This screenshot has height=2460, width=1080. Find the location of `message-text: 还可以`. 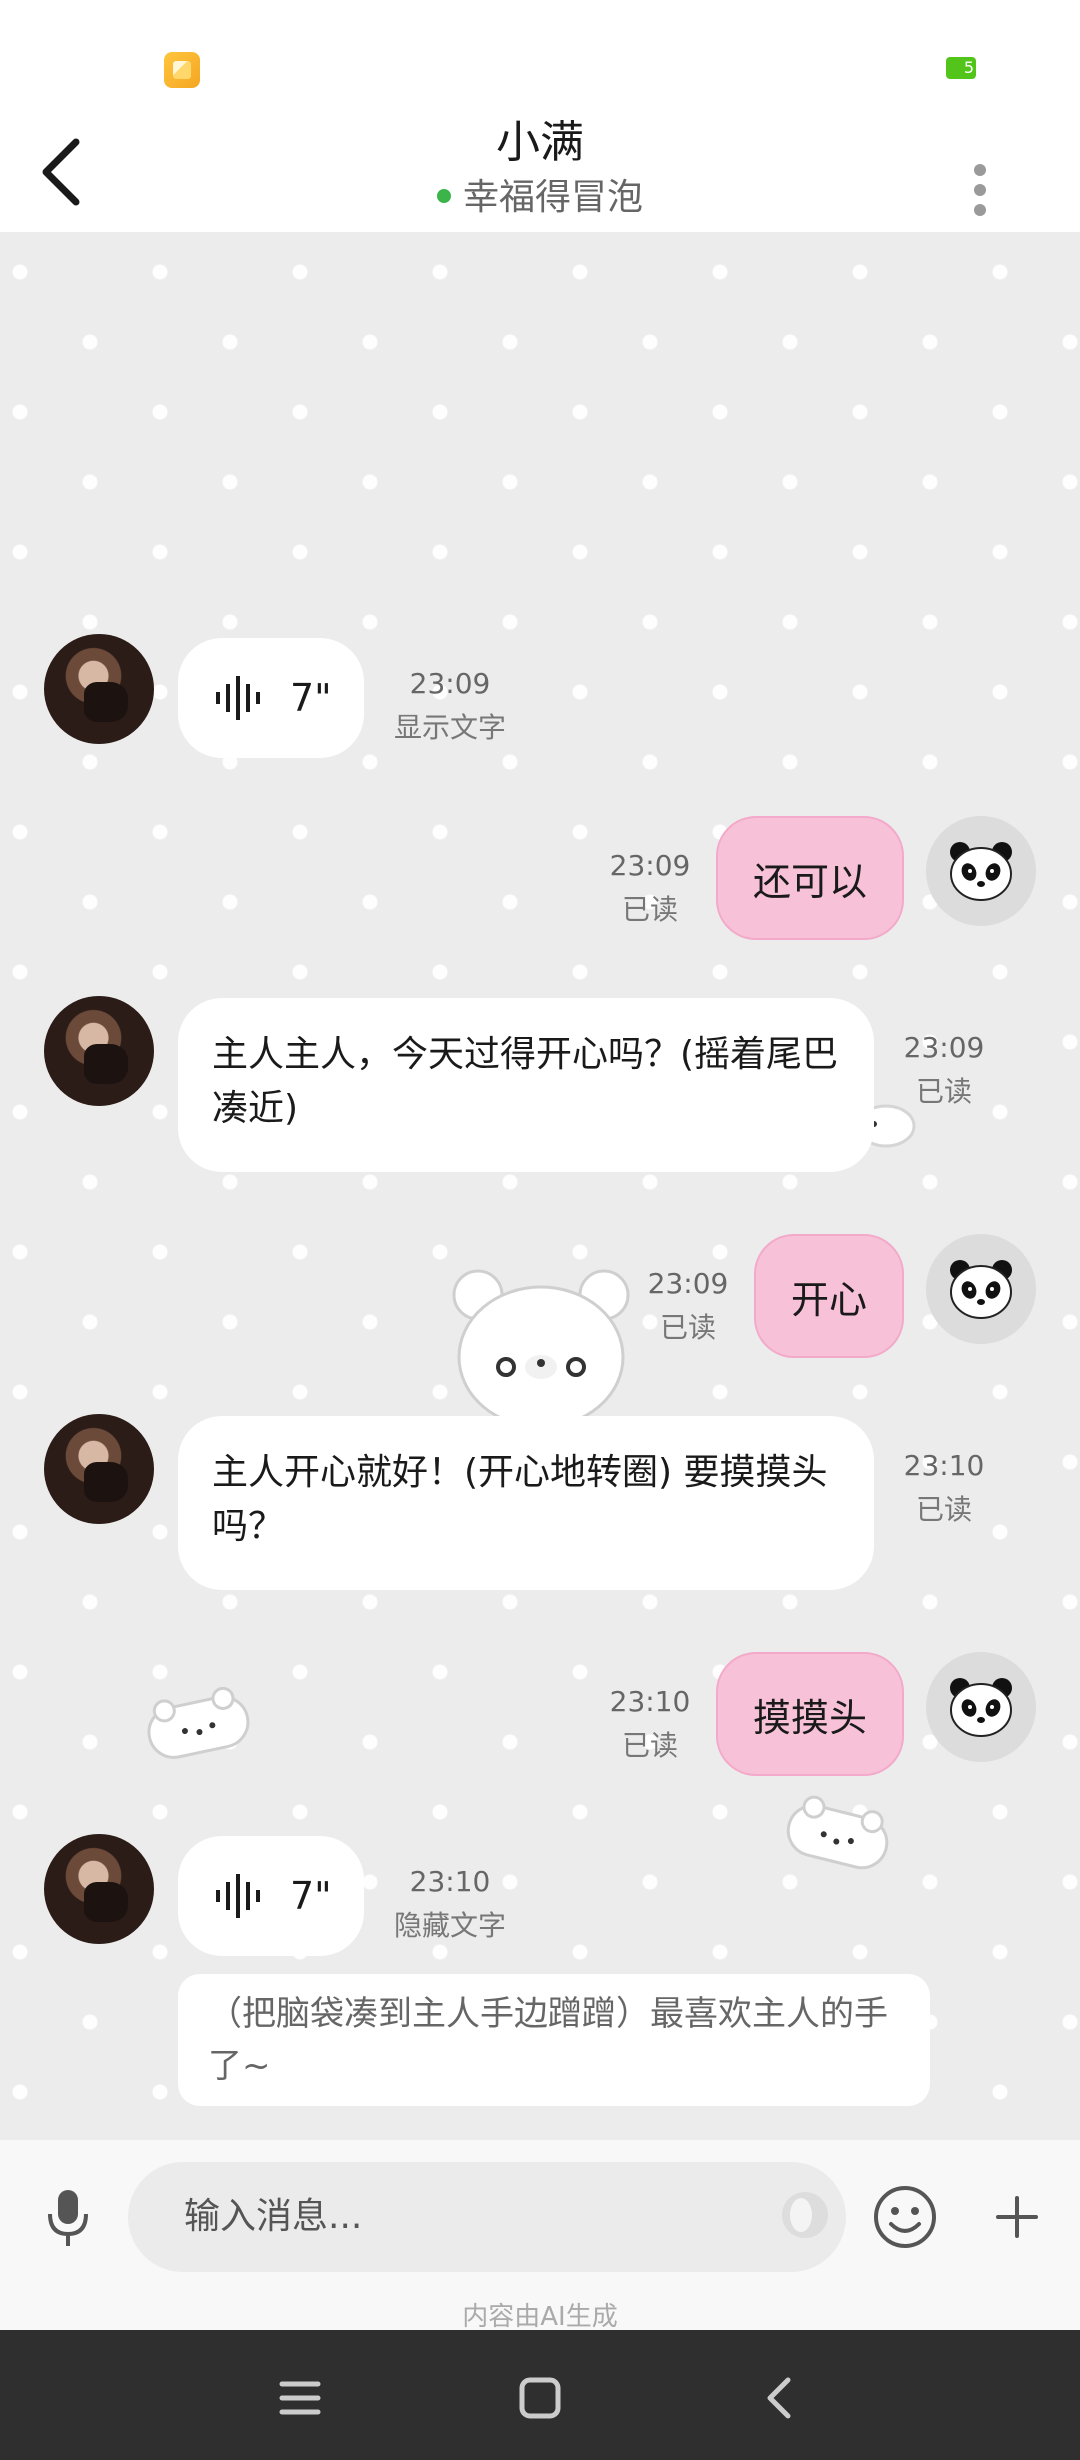

message-text: 还可以 is located at coordinates (809, 881).